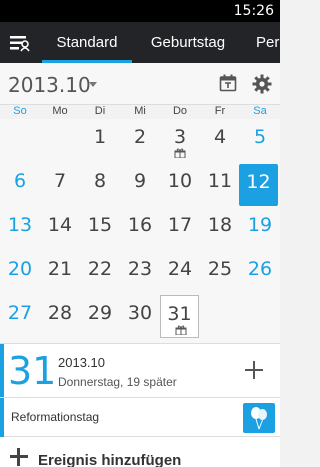  Describe the element at coordinates (180, 111) in the screenshot. I see `weekday-label: Do` at that location.